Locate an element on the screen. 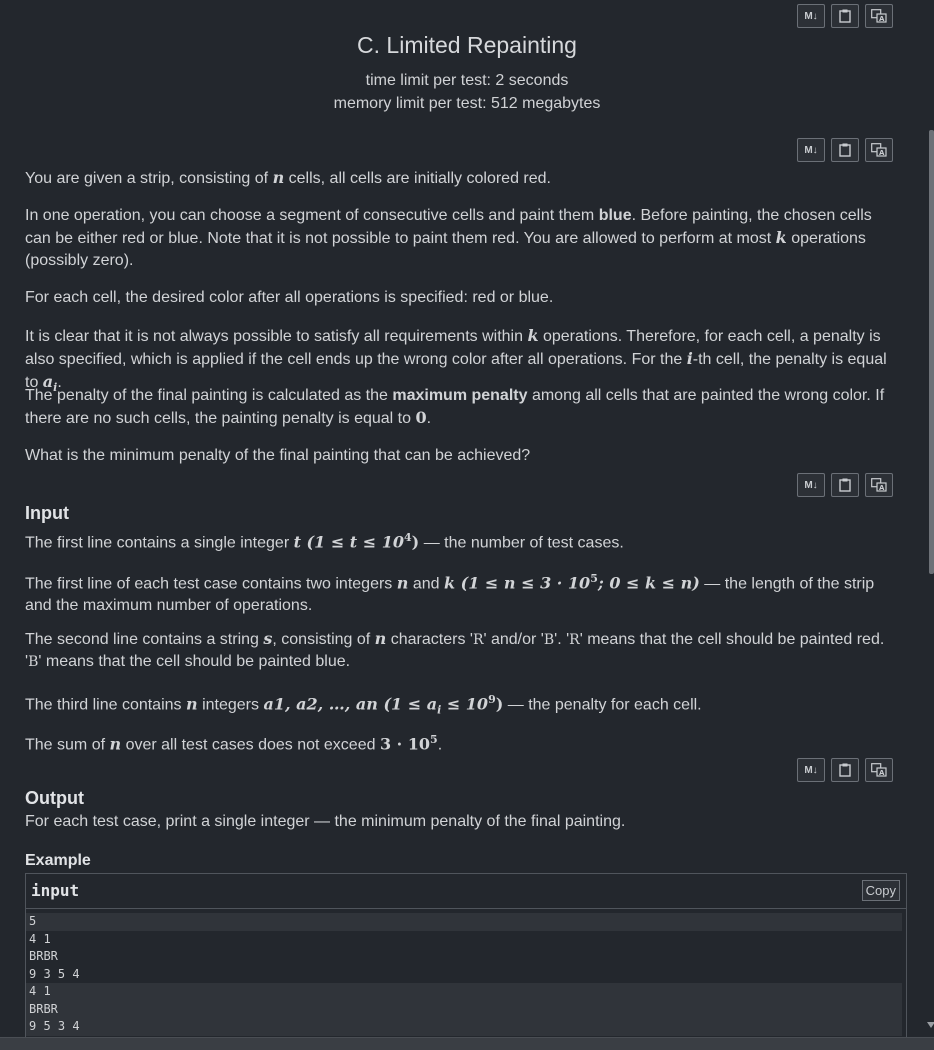 The height and width of the screenshot is (1050, 934). example-input-label: input is located at coordinates (55, 890).